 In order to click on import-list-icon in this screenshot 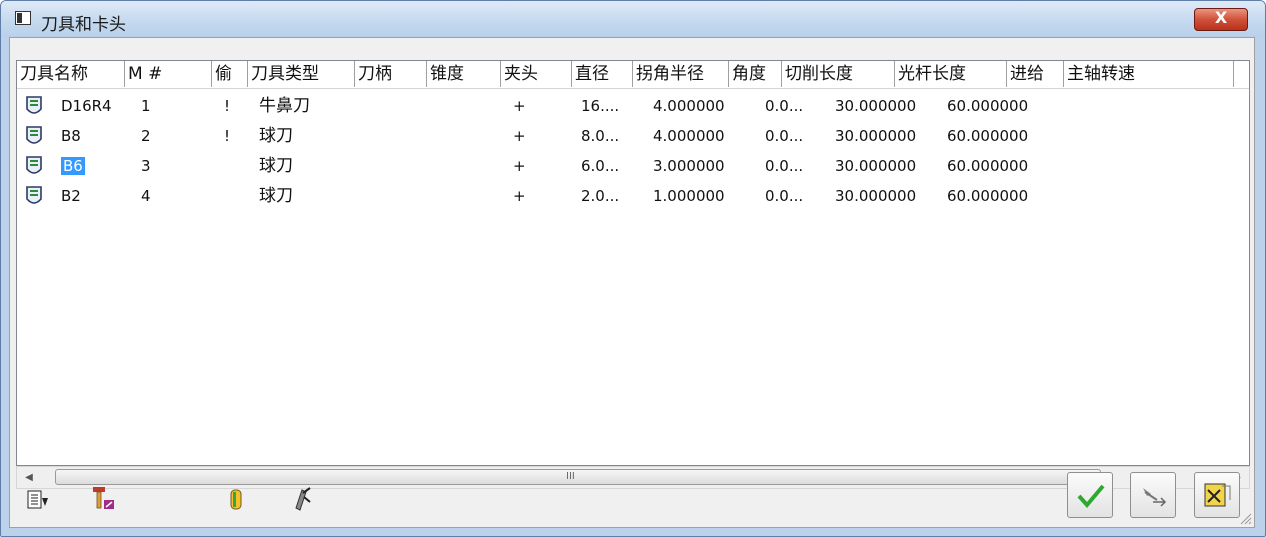, I will do `click(38, 500)`.